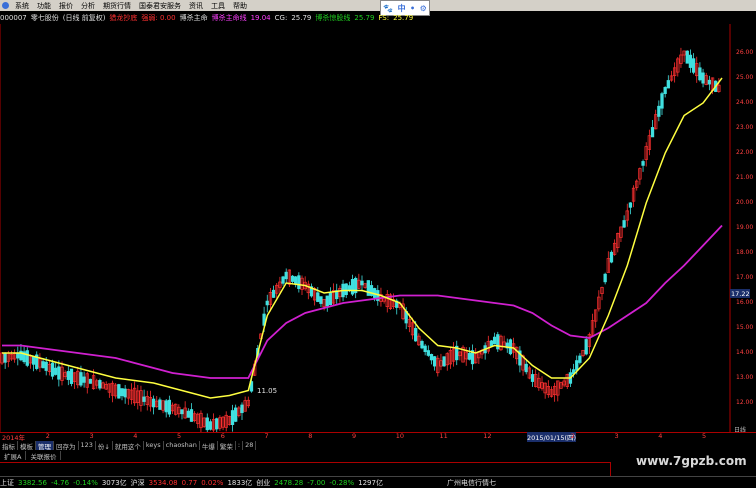  Describe the element at coordinates (66, 446) in the screenshot. I see `tab-save-as: 回存为` at that location.